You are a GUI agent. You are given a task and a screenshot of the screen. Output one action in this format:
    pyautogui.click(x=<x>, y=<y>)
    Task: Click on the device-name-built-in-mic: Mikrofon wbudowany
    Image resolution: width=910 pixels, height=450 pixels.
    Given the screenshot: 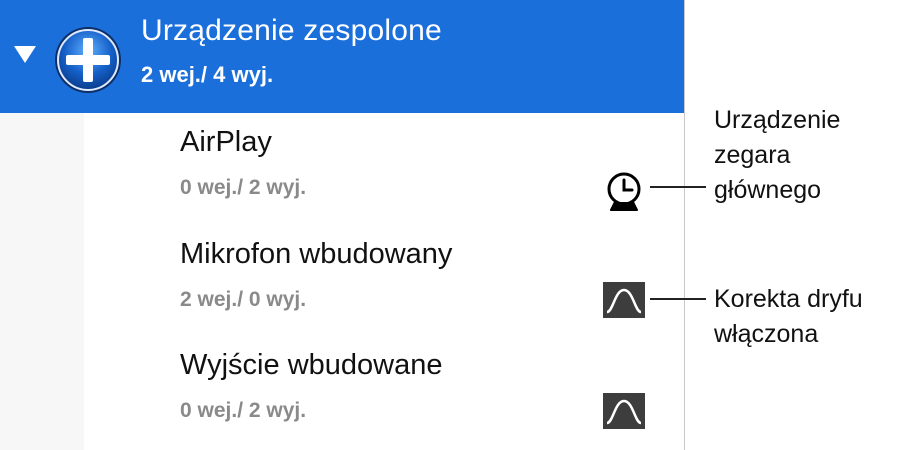 What is the action you would take?
    pyautogui.click(x=316, y=254)
    